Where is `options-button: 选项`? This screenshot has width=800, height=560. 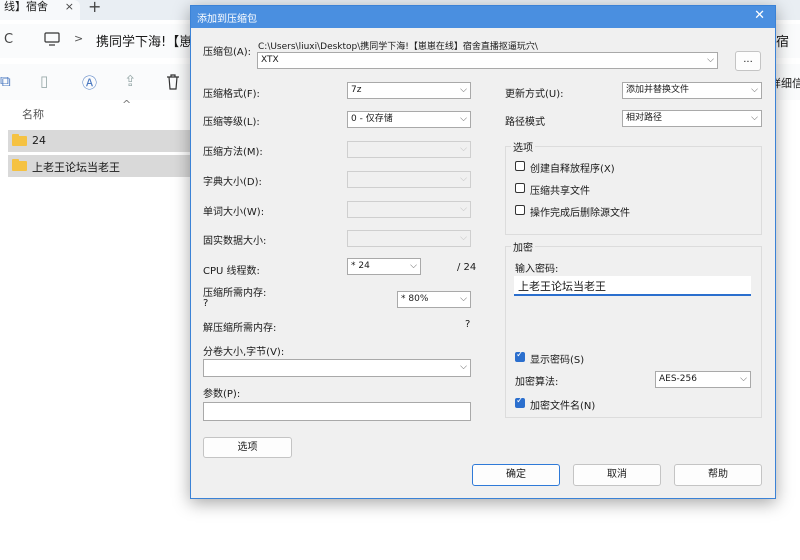 options-button: 选项 is located at coordinates (247, 447).